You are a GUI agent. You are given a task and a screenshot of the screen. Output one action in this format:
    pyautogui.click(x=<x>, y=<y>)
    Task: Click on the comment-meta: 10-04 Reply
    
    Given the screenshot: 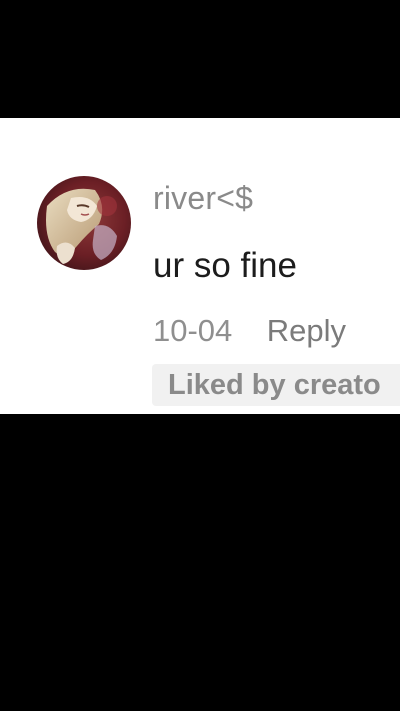 What is the action you would take?
    pyautogui.click(x=249, y=334)
    